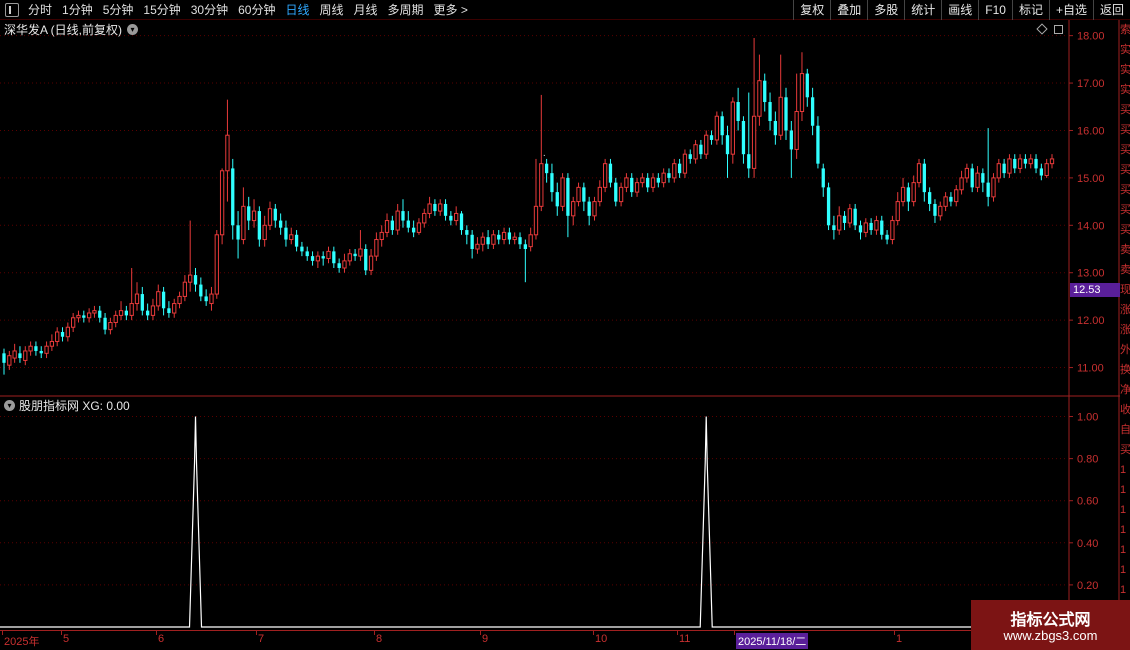 Image resolution: width=1130 pixels, height=650 pixels. Describe the element at coordinates (1091, 84) in the screenshot. I see `price-tick-label: 17.00` at that location.